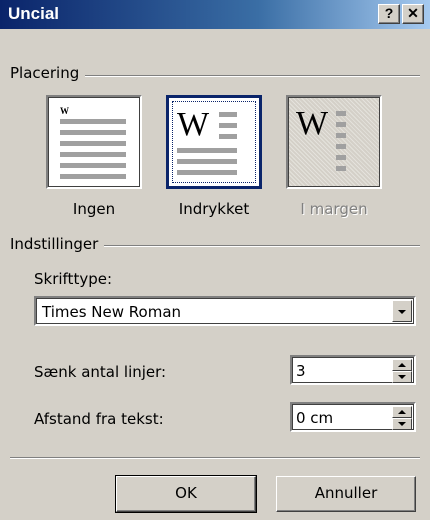  I want to click on distance-label: Afstand fra tekst:, so click(99, 419).